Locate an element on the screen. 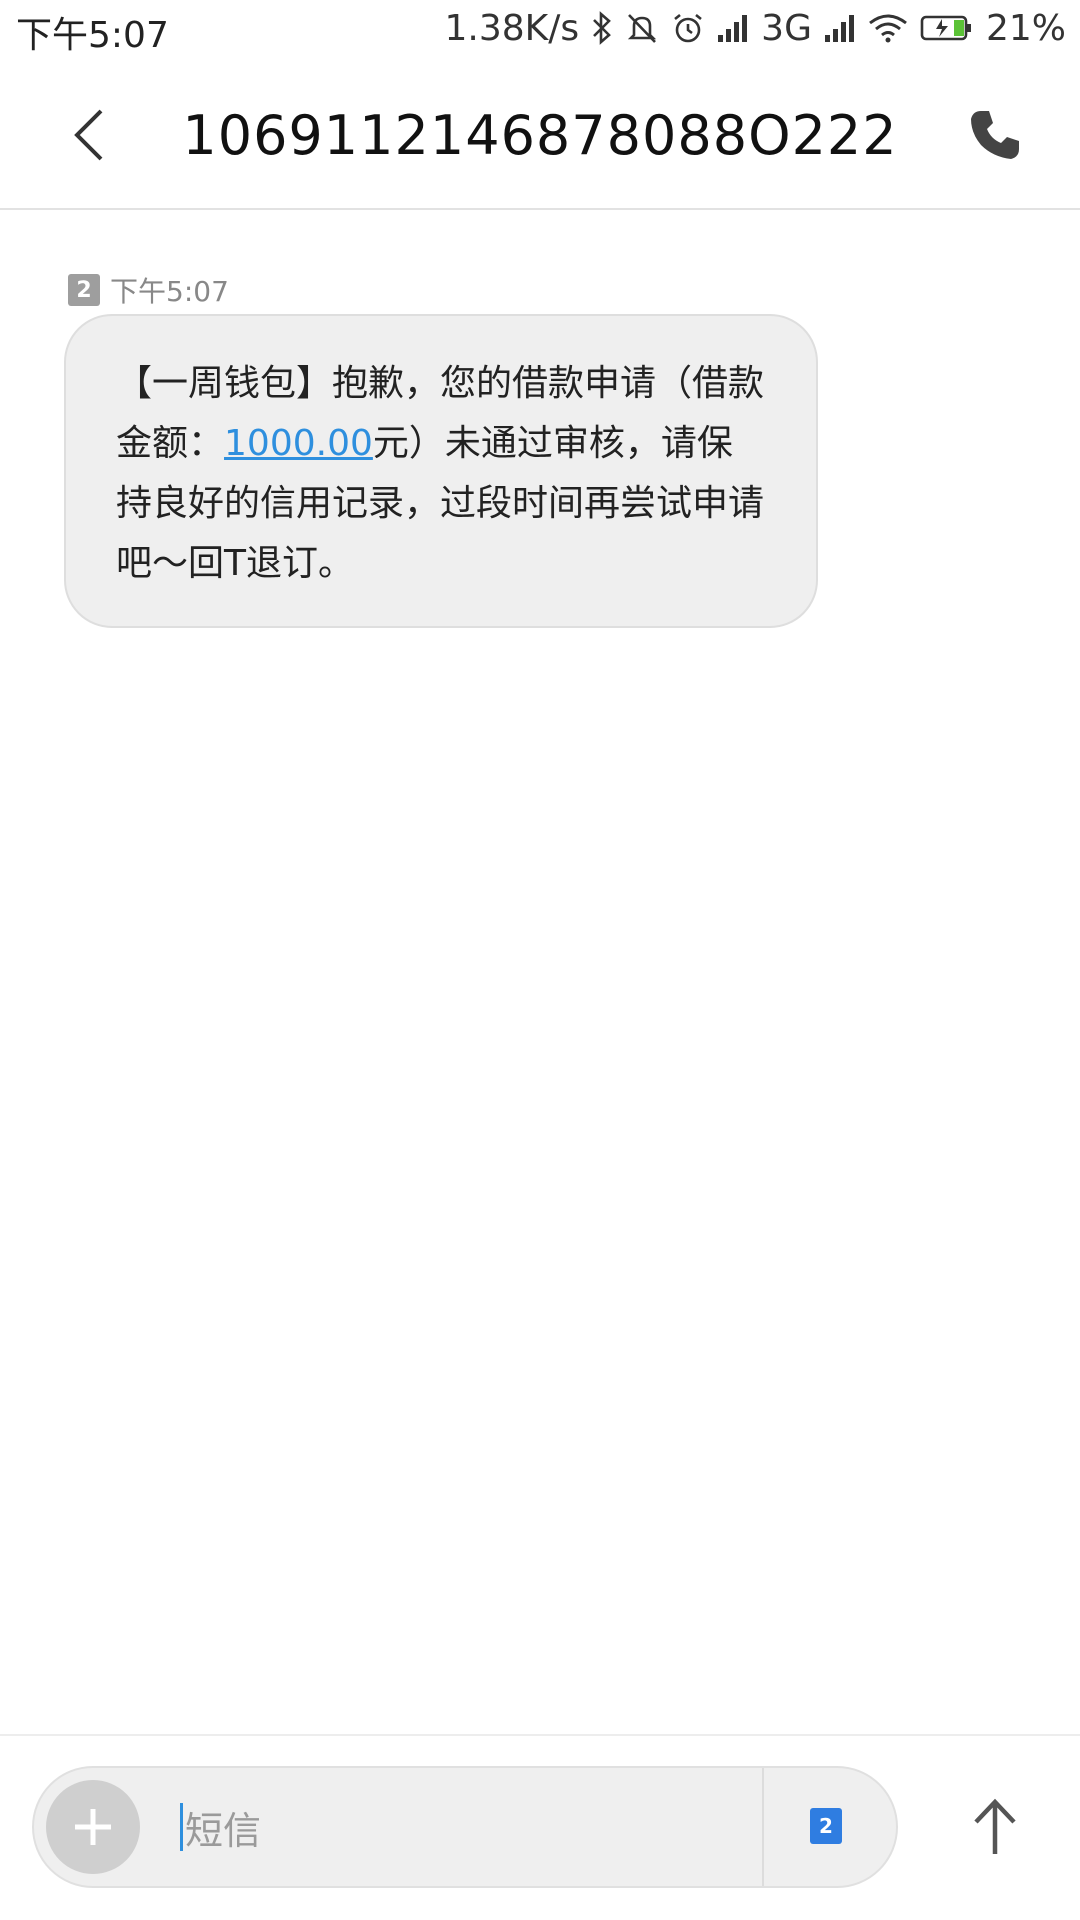  amount-link: 1000.00 is located at coordinates (298, 443).